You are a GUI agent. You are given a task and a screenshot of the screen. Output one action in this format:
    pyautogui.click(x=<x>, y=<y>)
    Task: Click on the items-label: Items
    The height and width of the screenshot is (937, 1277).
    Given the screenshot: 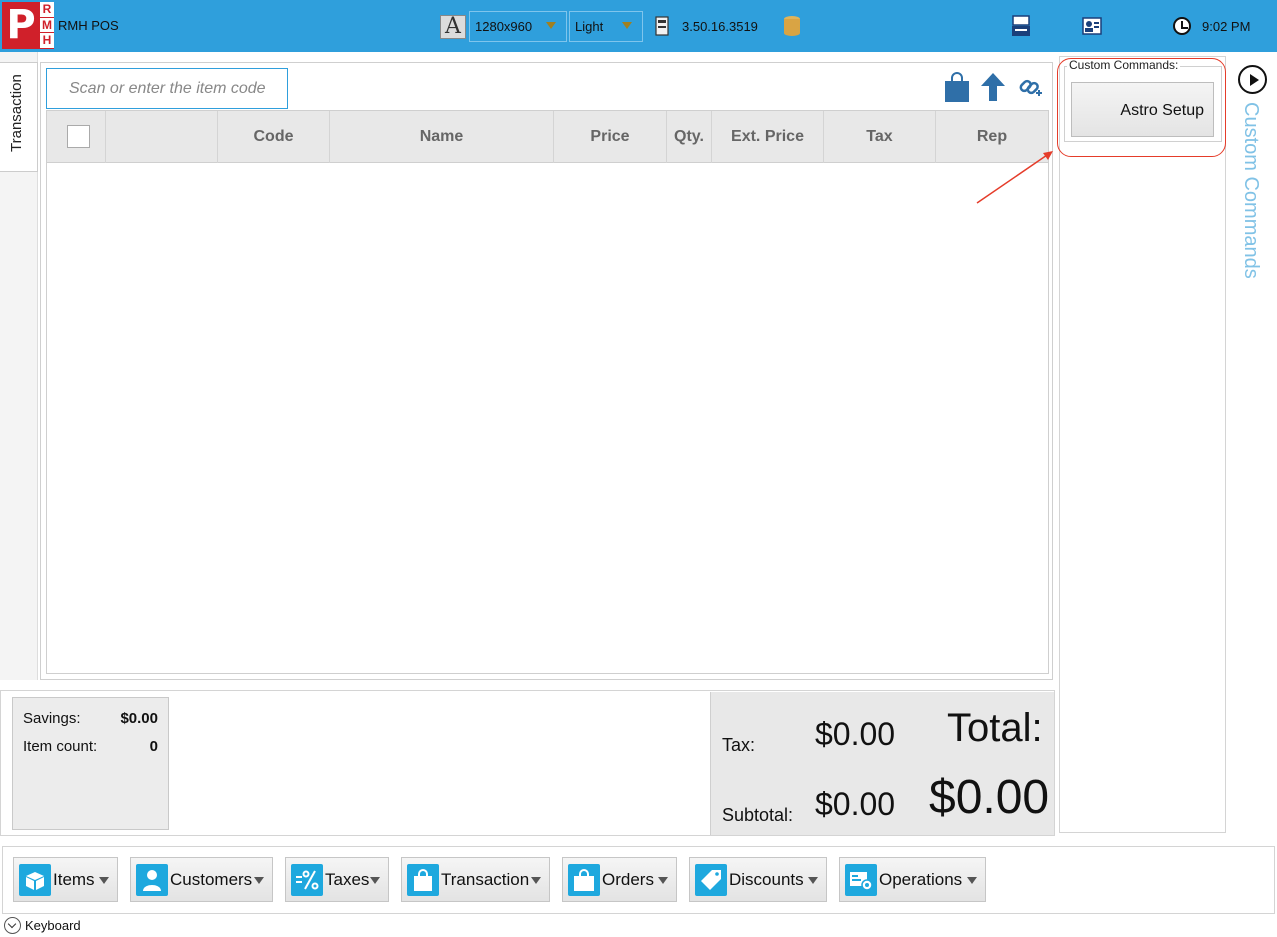 What is the action you would take?
    pyautogui.click(x=74, y=879)
    